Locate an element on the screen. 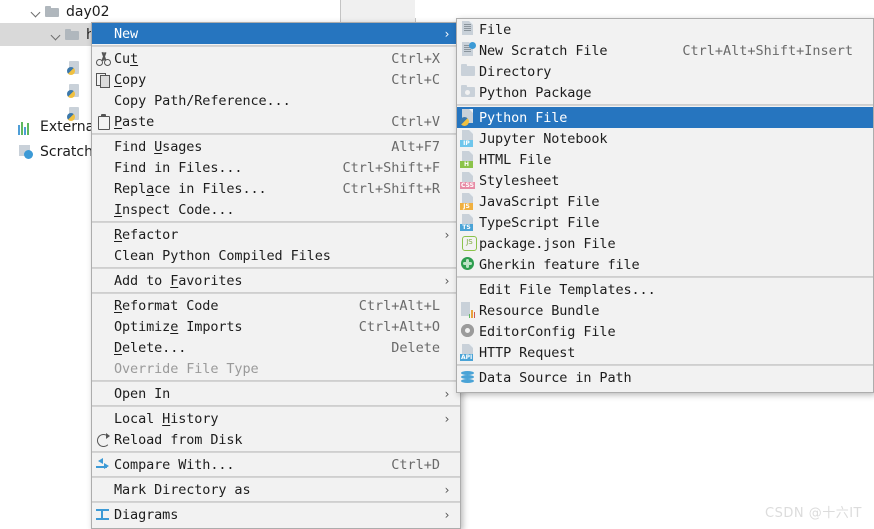 The width and height of the screenshot is (874, 529). data-source-icon is located at coordinates (468, 377).